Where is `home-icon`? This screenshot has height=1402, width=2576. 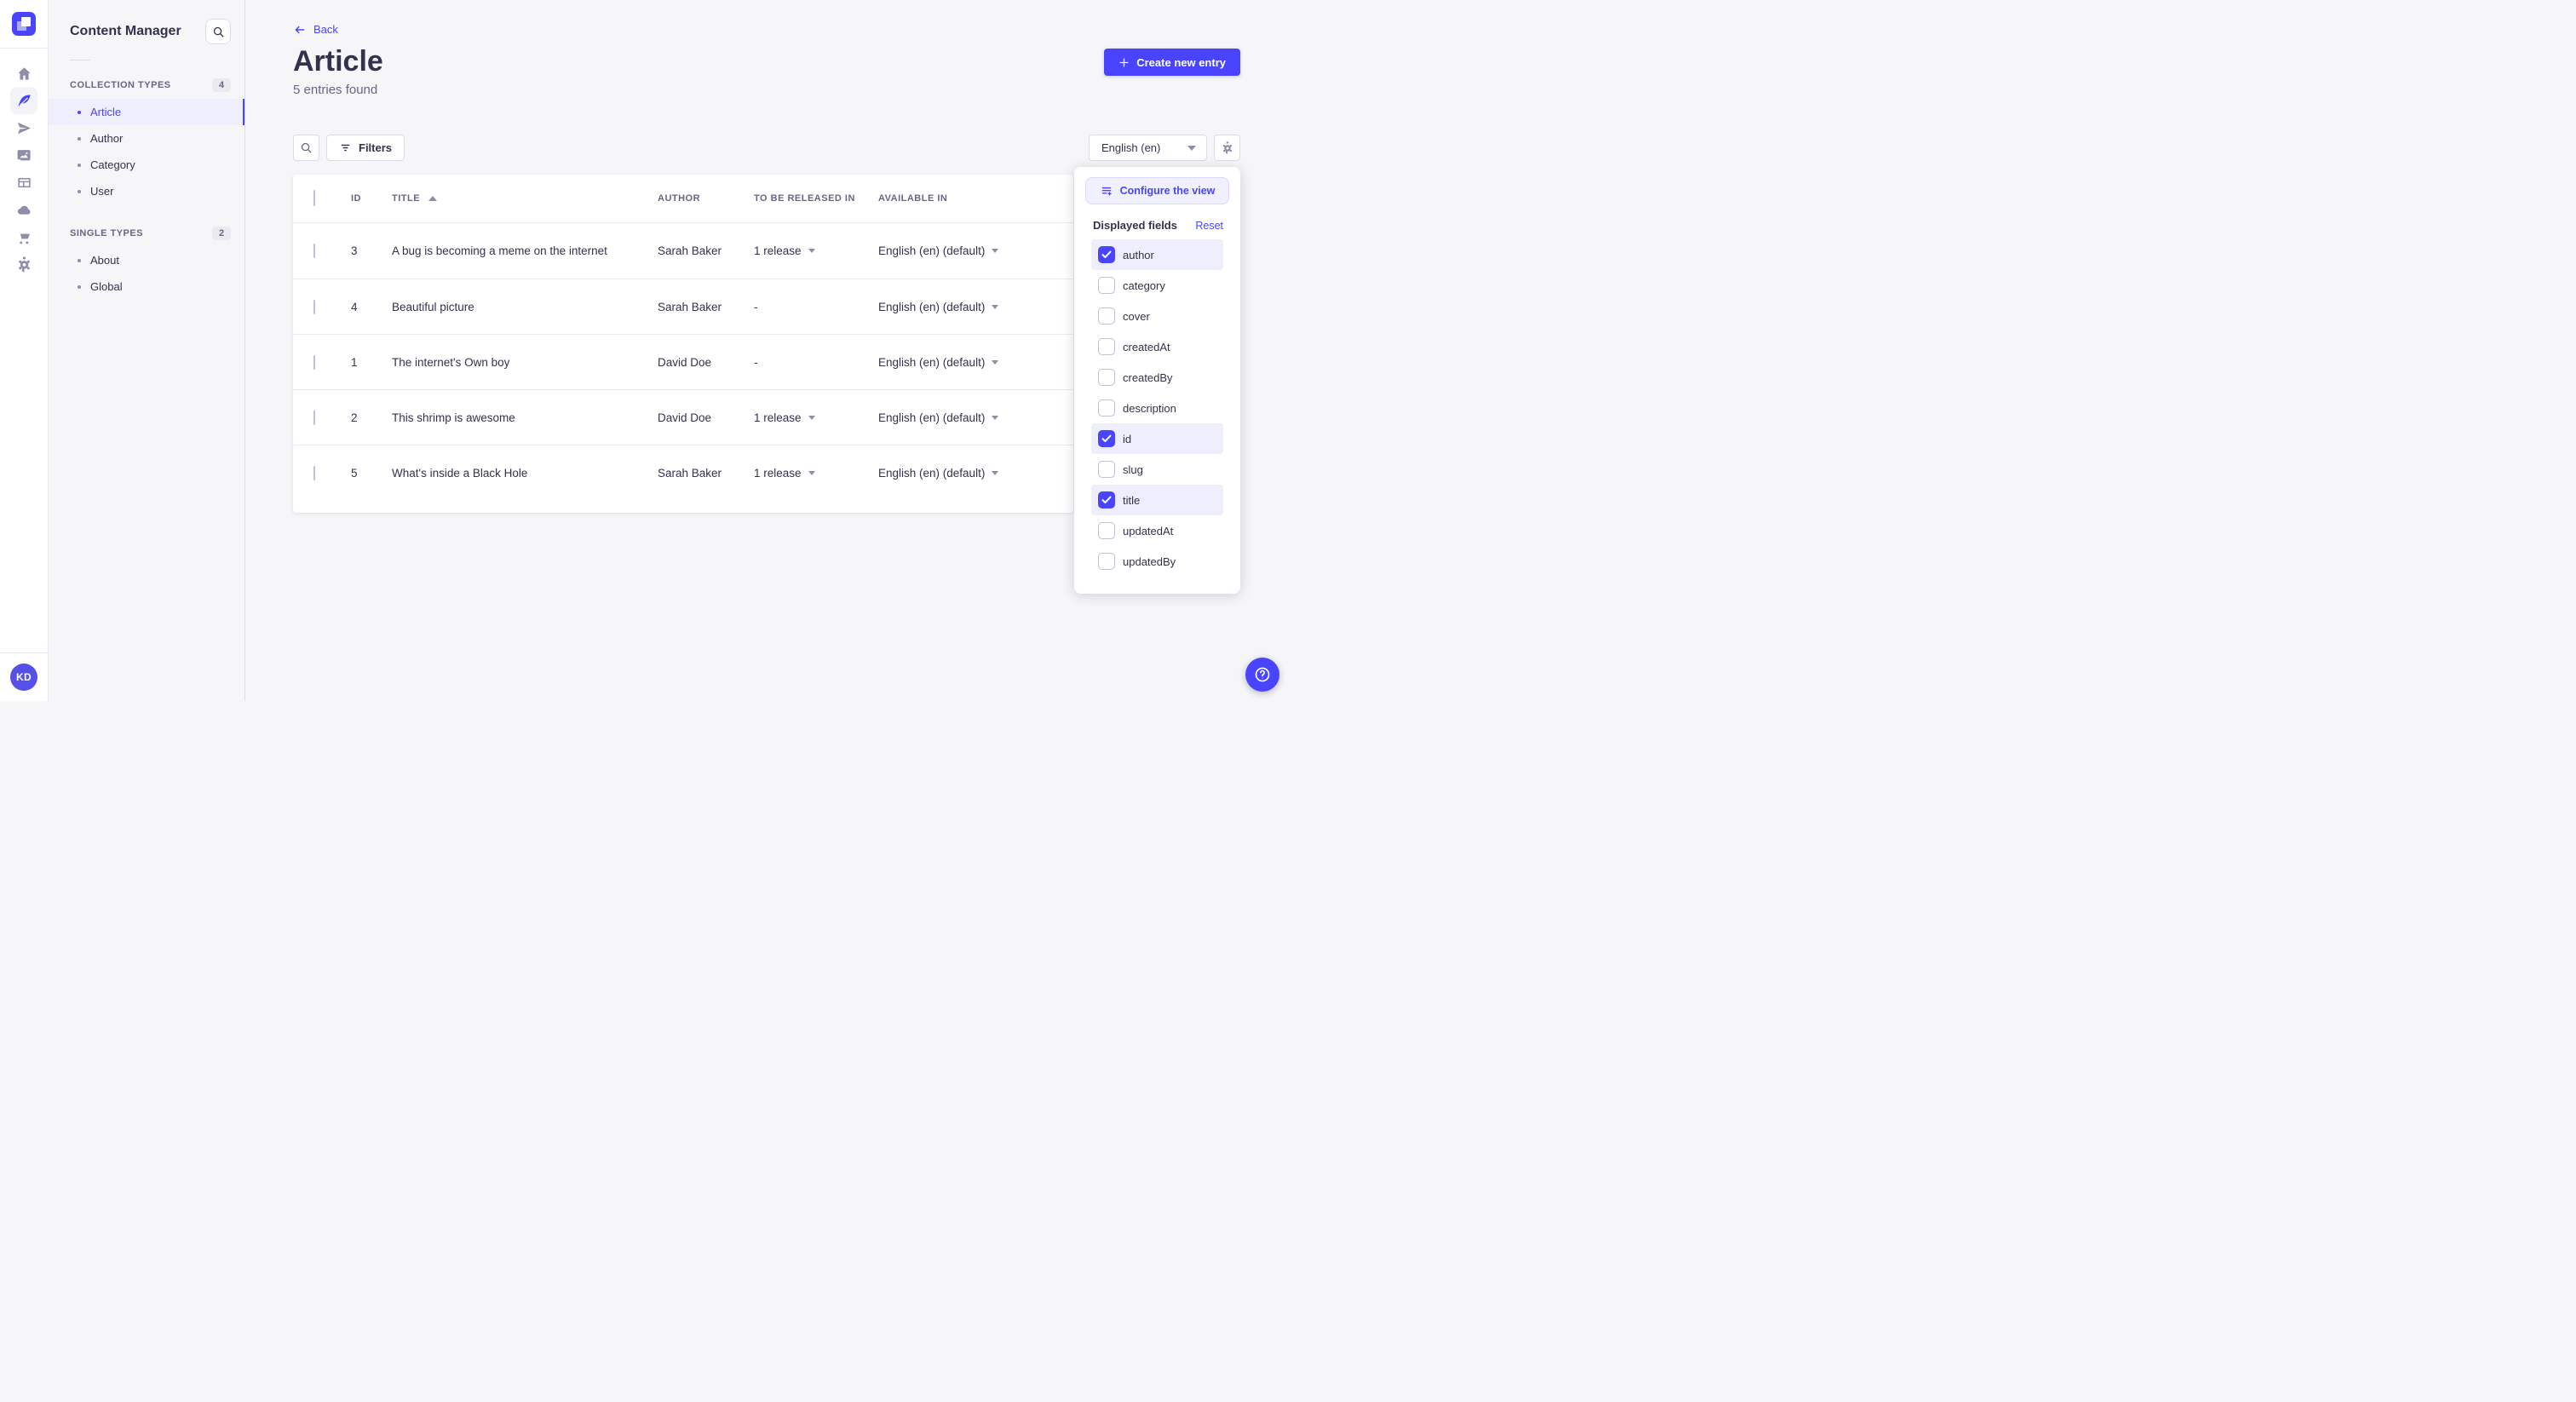
home-icon is located at coordinates (24, 73).